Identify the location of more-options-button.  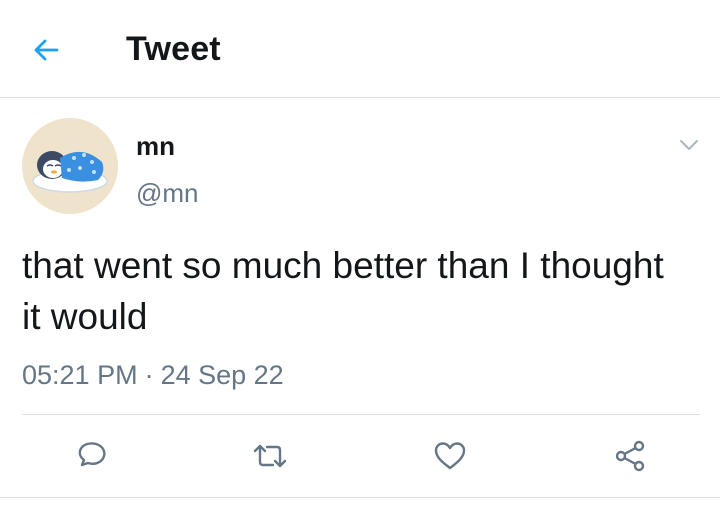
(689, 145).